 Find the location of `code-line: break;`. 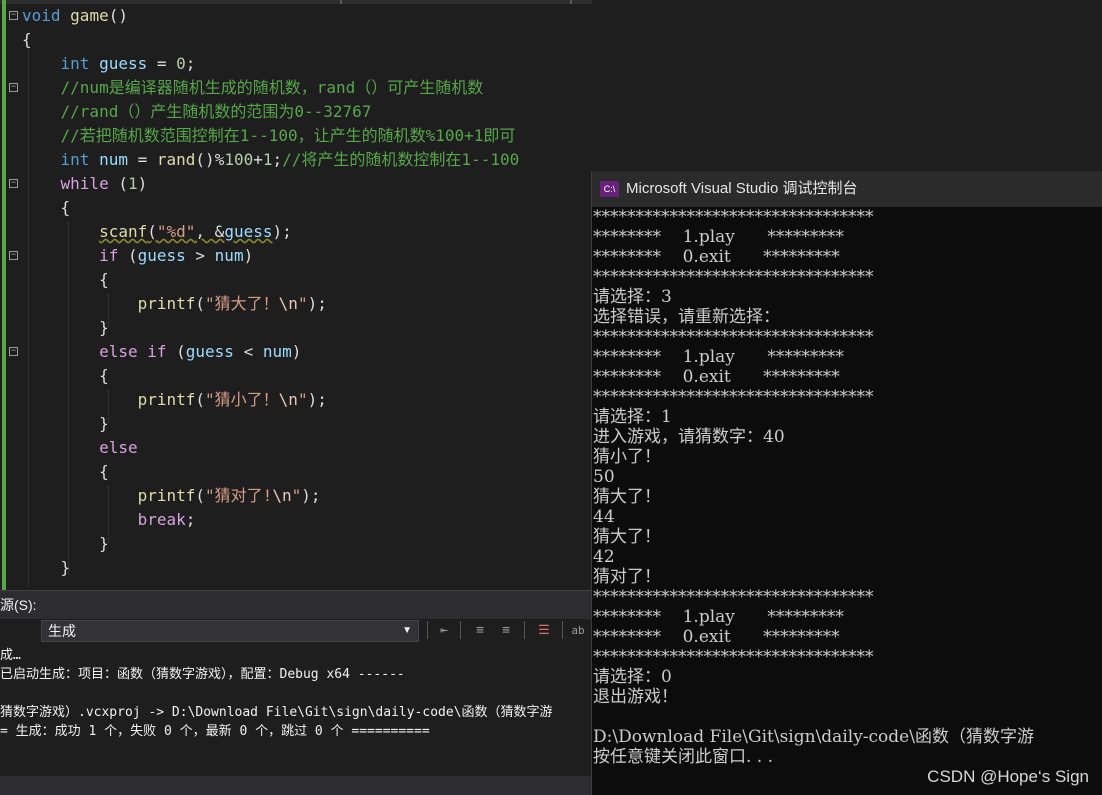

code-line: break; is located at coordinates (109, 520).